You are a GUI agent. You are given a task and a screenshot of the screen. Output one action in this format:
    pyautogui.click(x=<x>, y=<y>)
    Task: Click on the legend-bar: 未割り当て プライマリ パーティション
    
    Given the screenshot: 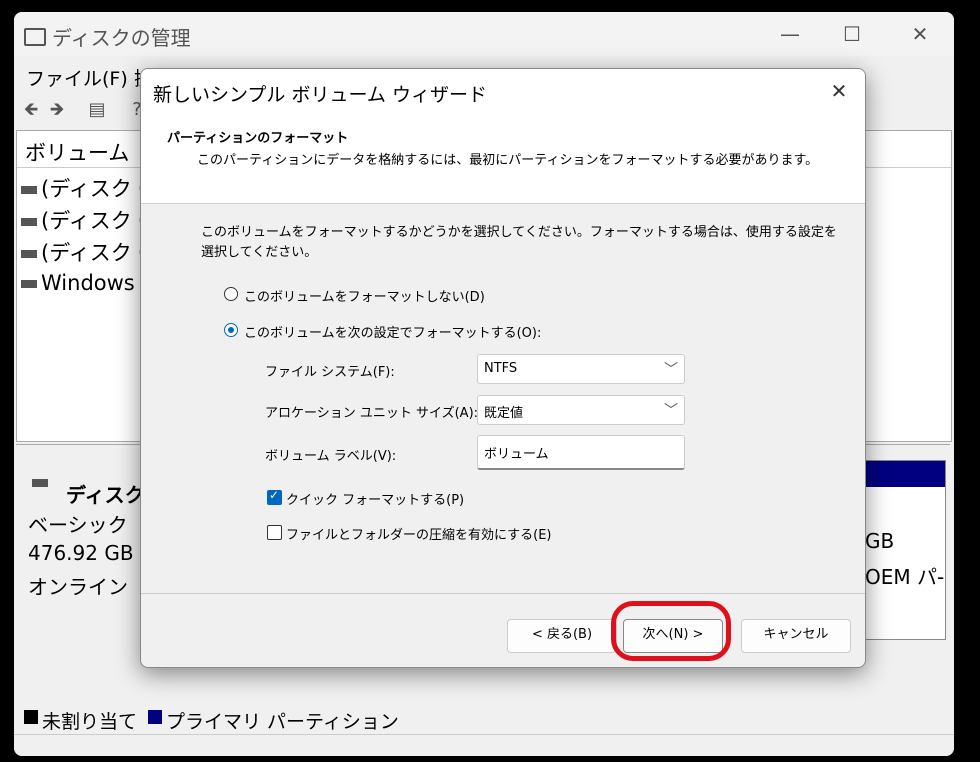 What is the action you would take?
    pyautogui.click(x=484, y=718)
    